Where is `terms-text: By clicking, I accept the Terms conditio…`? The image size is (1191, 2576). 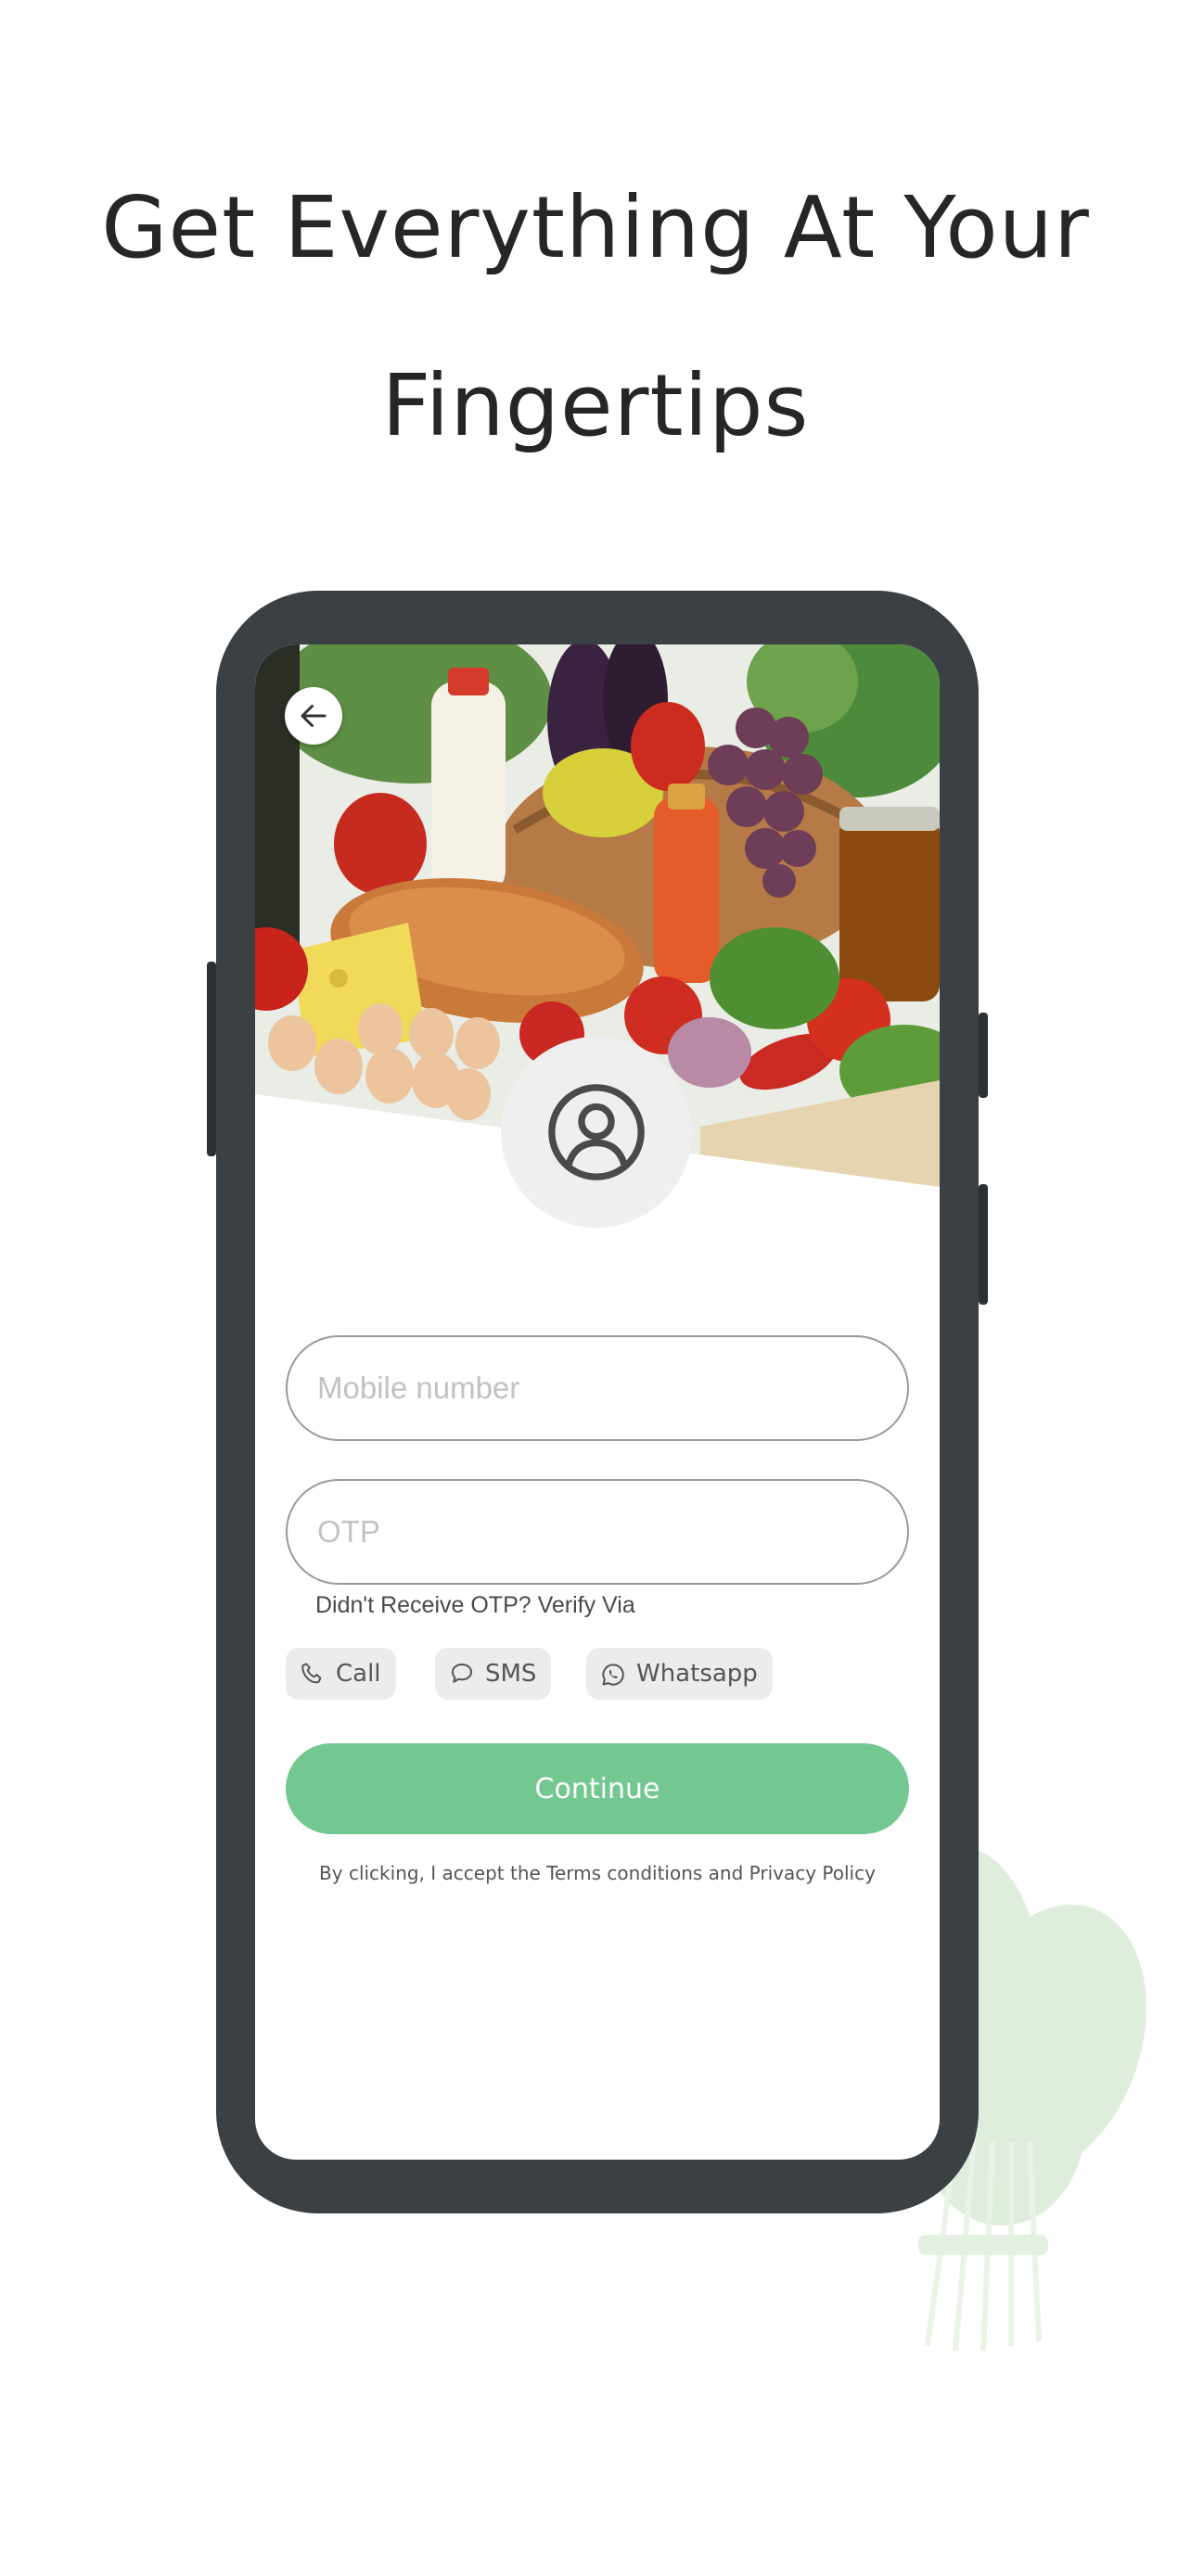
terms-text: By clicking, I accept the Terms conditio… is located at coordinates (597, 1873).